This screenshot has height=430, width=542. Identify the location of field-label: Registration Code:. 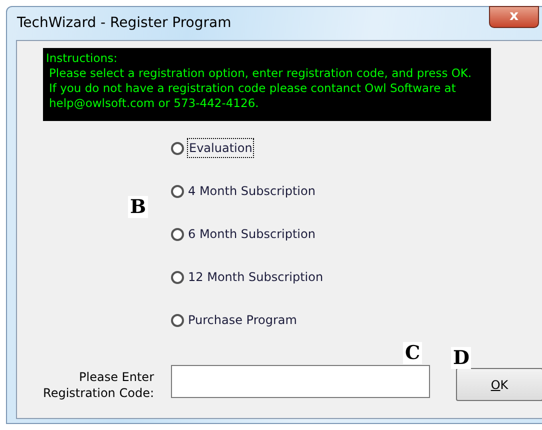
(98, 393).